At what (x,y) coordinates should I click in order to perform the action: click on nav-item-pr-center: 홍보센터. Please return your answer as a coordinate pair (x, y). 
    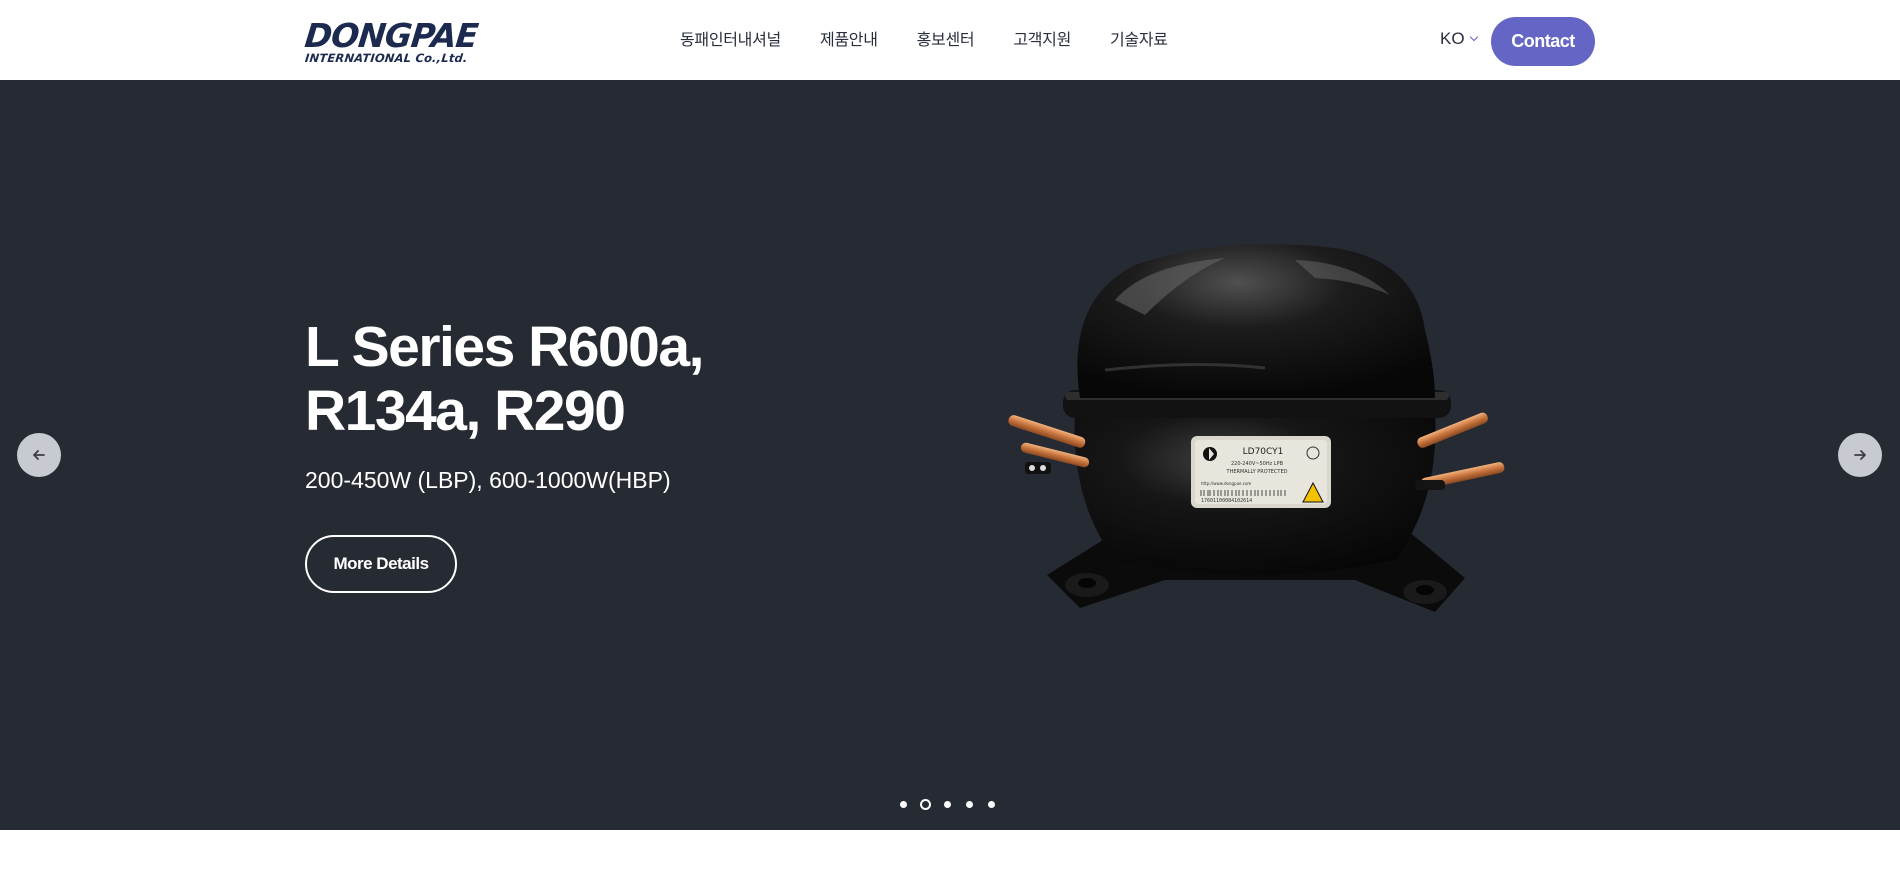
    Looking at the image, I should click on (946, 42).